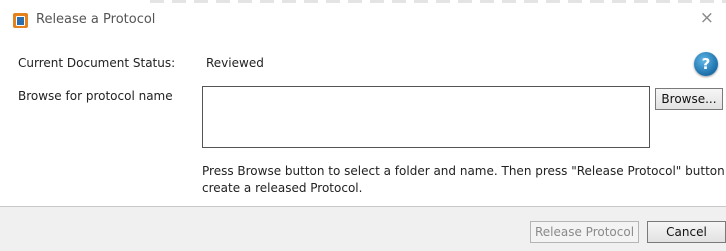  I want to click on close-icon: ×, so click(707, 18).